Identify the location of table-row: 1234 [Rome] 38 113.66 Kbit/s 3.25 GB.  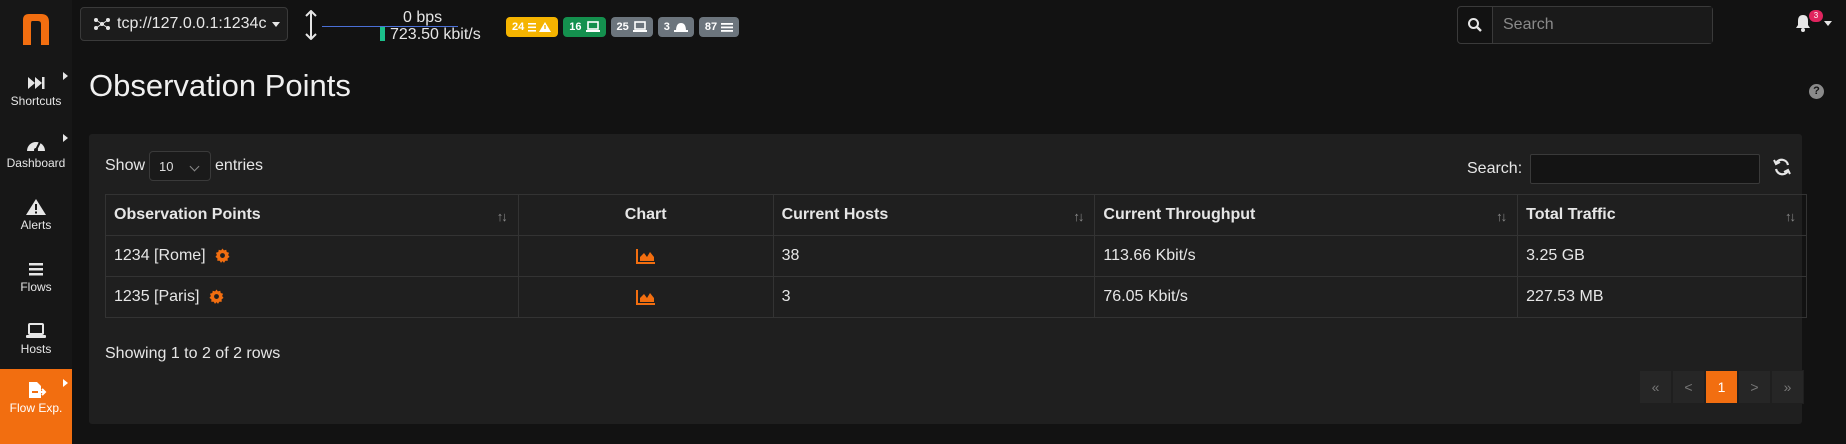
(956, 256).